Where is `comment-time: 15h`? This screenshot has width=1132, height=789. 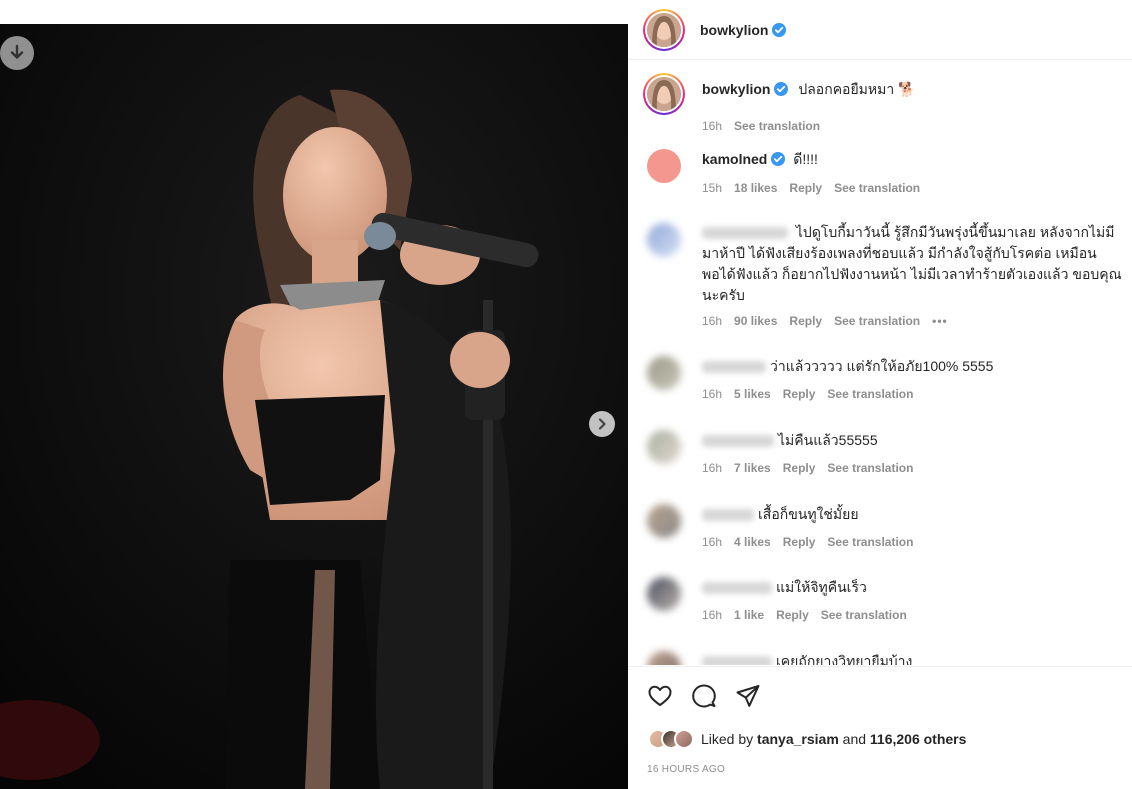
comment-time: 15h is located at coordinates (712, 188).